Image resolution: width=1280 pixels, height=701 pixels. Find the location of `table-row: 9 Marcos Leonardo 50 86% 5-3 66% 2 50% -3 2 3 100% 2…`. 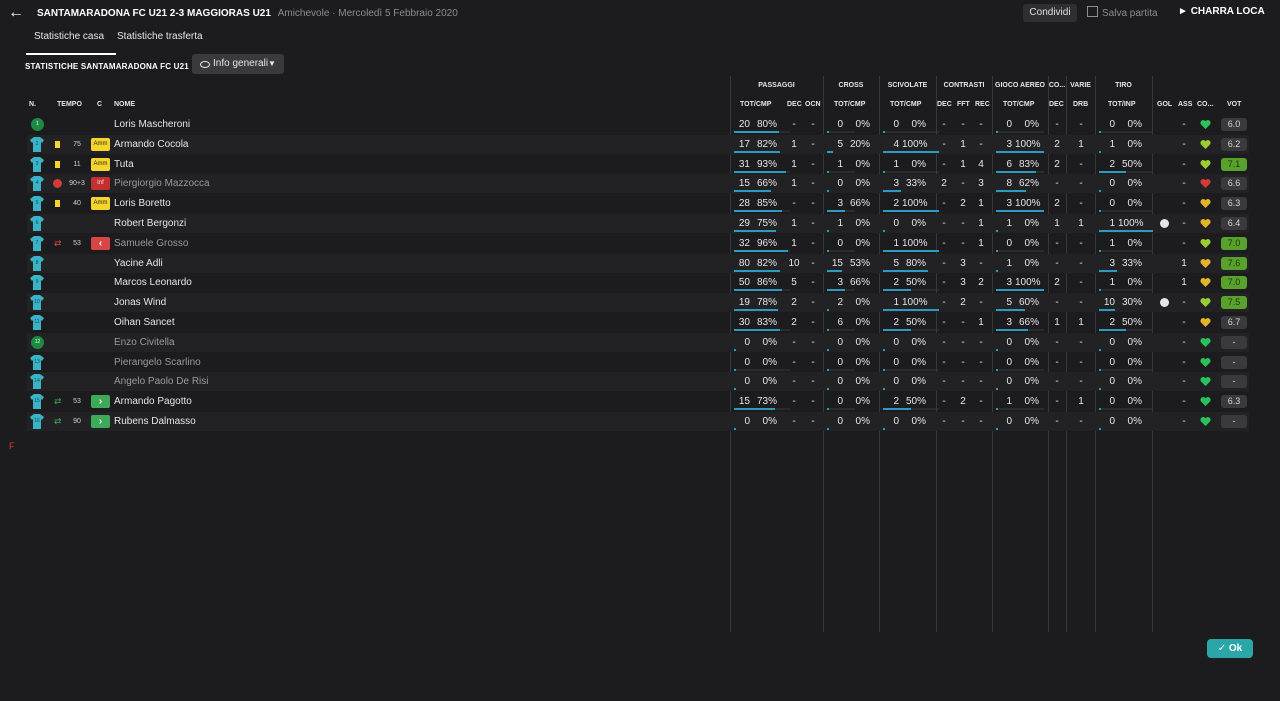

table-row: 9 Marcos Leonardo 50 86% 5-3 66% 2 50% -3 2 3 100% 2… is located at coordinates (638, 282).